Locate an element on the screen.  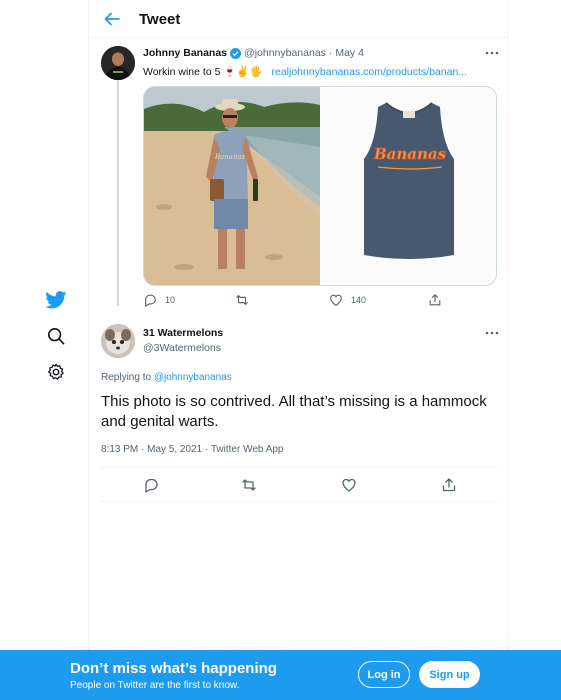
tweet-date: · May 4 is located at coordinates (346, 53).